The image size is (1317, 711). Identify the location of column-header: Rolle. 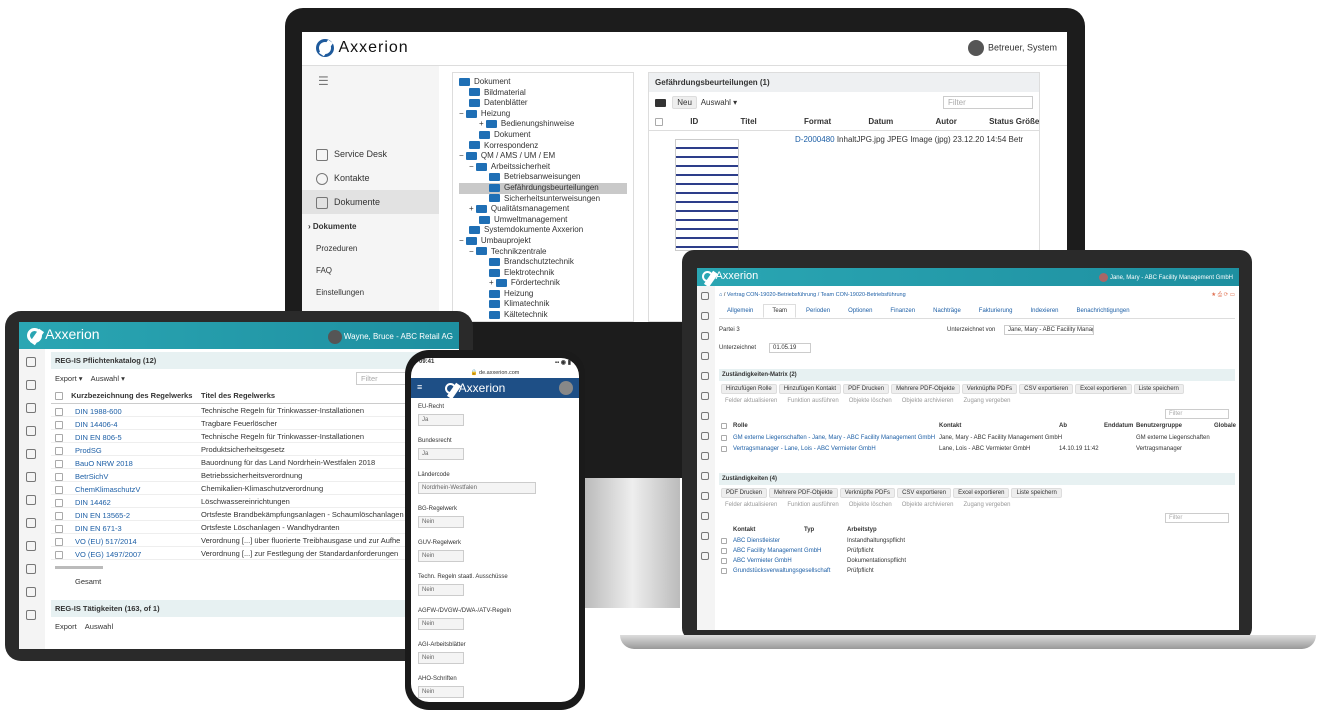
(740, 426).